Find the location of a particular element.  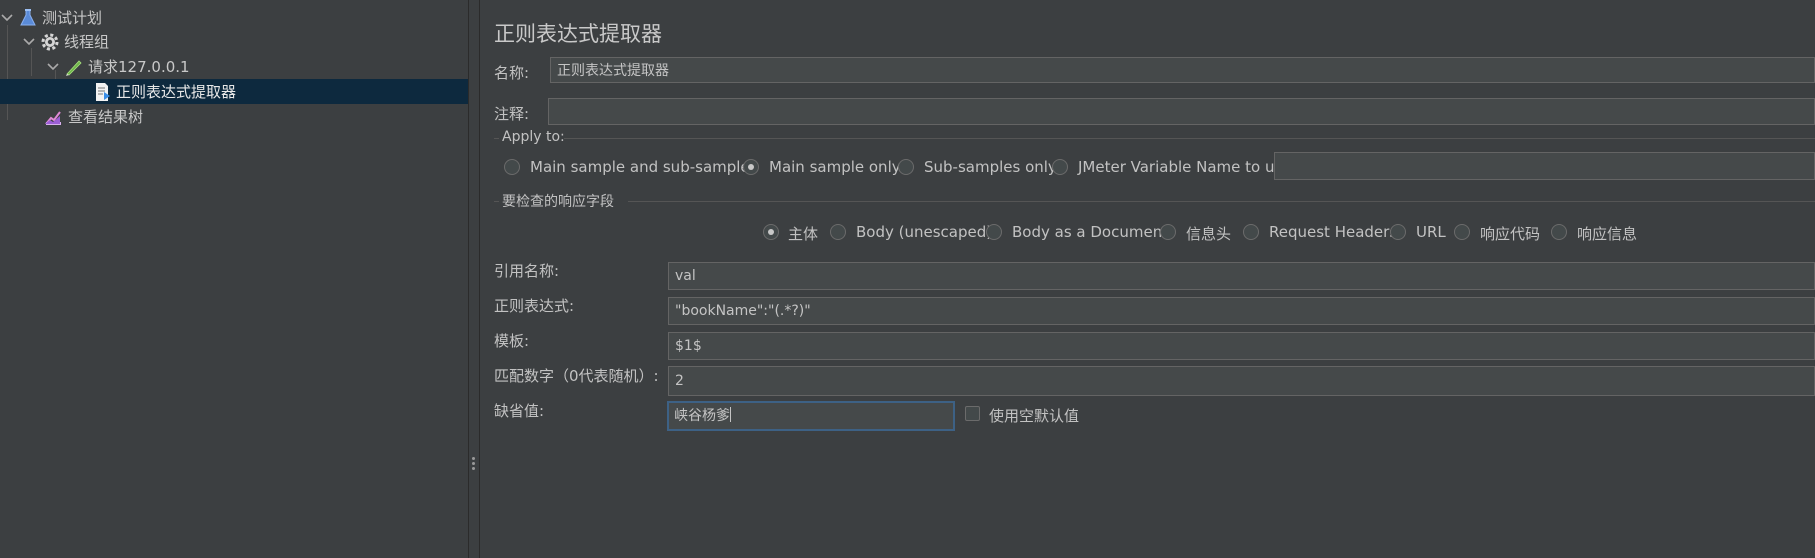

chart-icon is located at coordinates (53, 117).